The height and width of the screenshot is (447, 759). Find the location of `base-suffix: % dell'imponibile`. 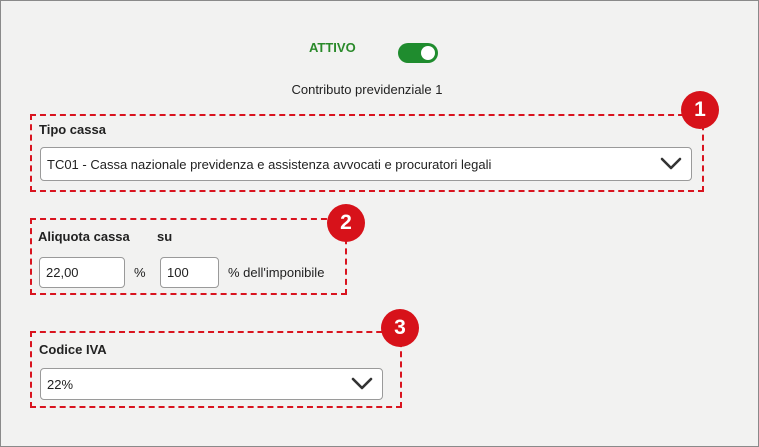

base-suffix: % dell'imponibile is located at coordinates (276, 272).